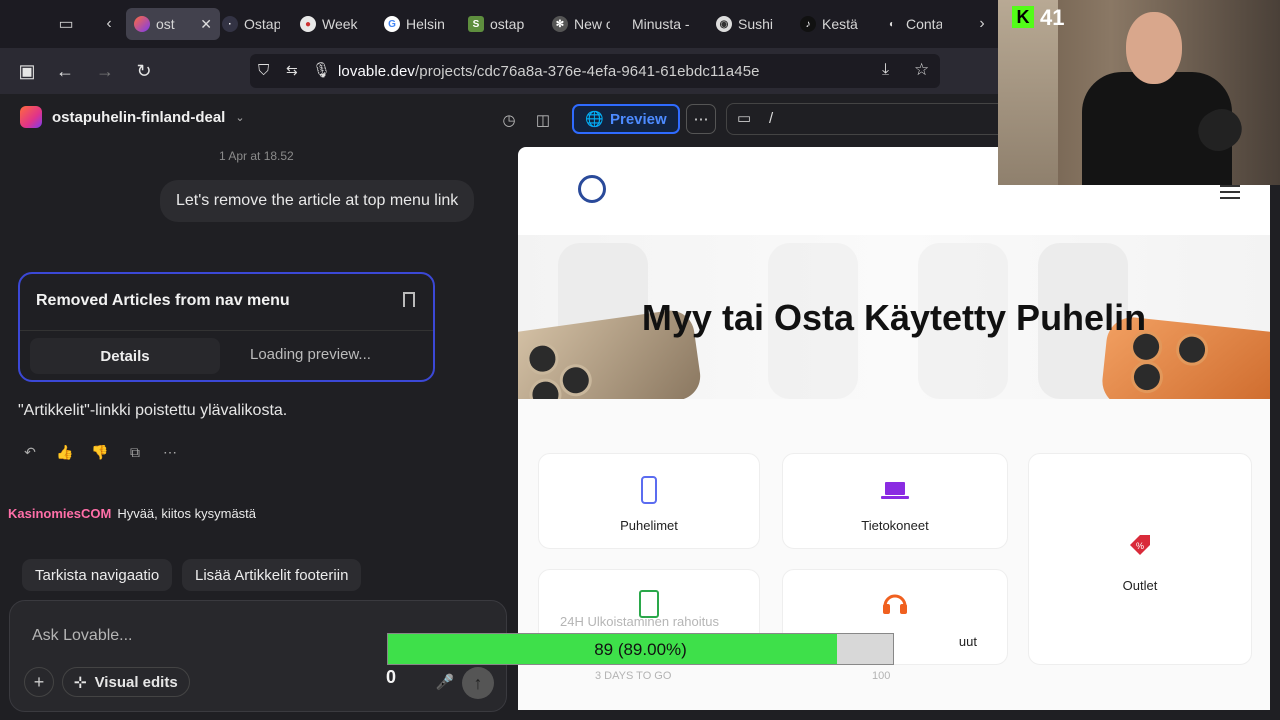  Describe the element at coordinates (425, 24) in the screenshot. I see `tab-label: Helsin` at that location.